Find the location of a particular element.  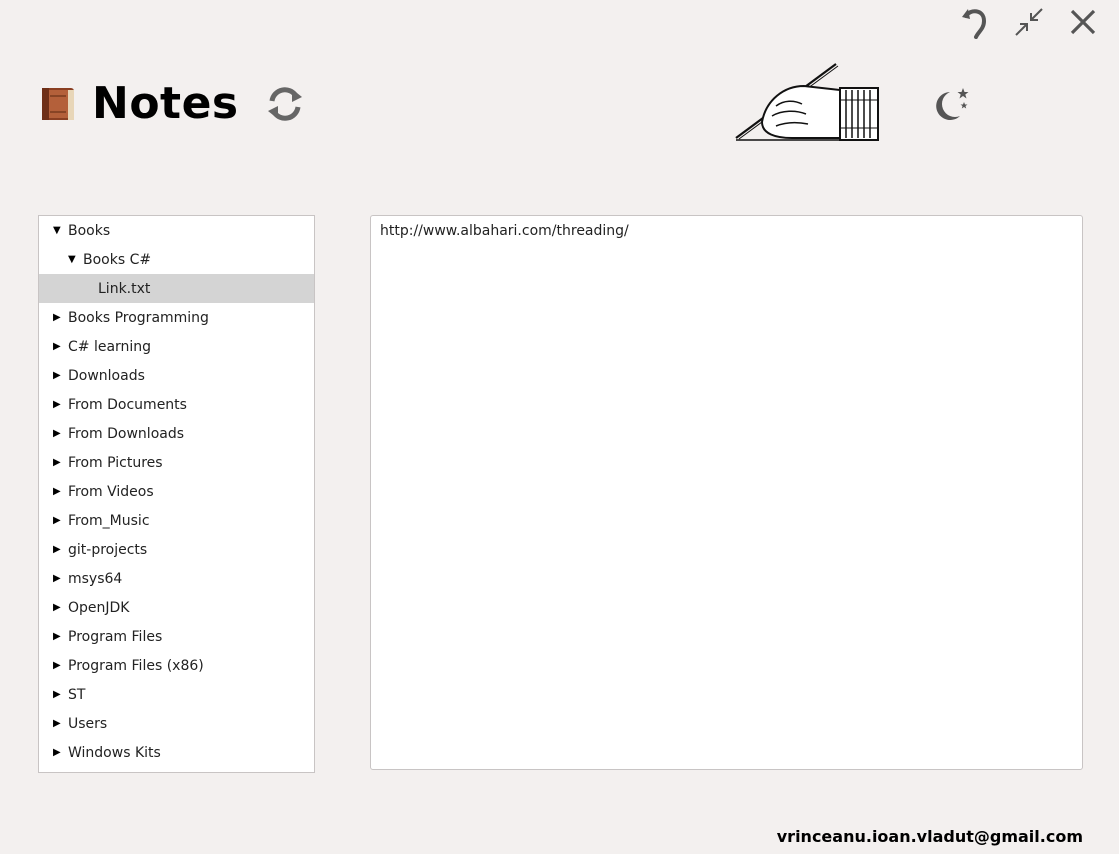

tree-item: ▶ Books Programming is located at coordinates (176, 317).